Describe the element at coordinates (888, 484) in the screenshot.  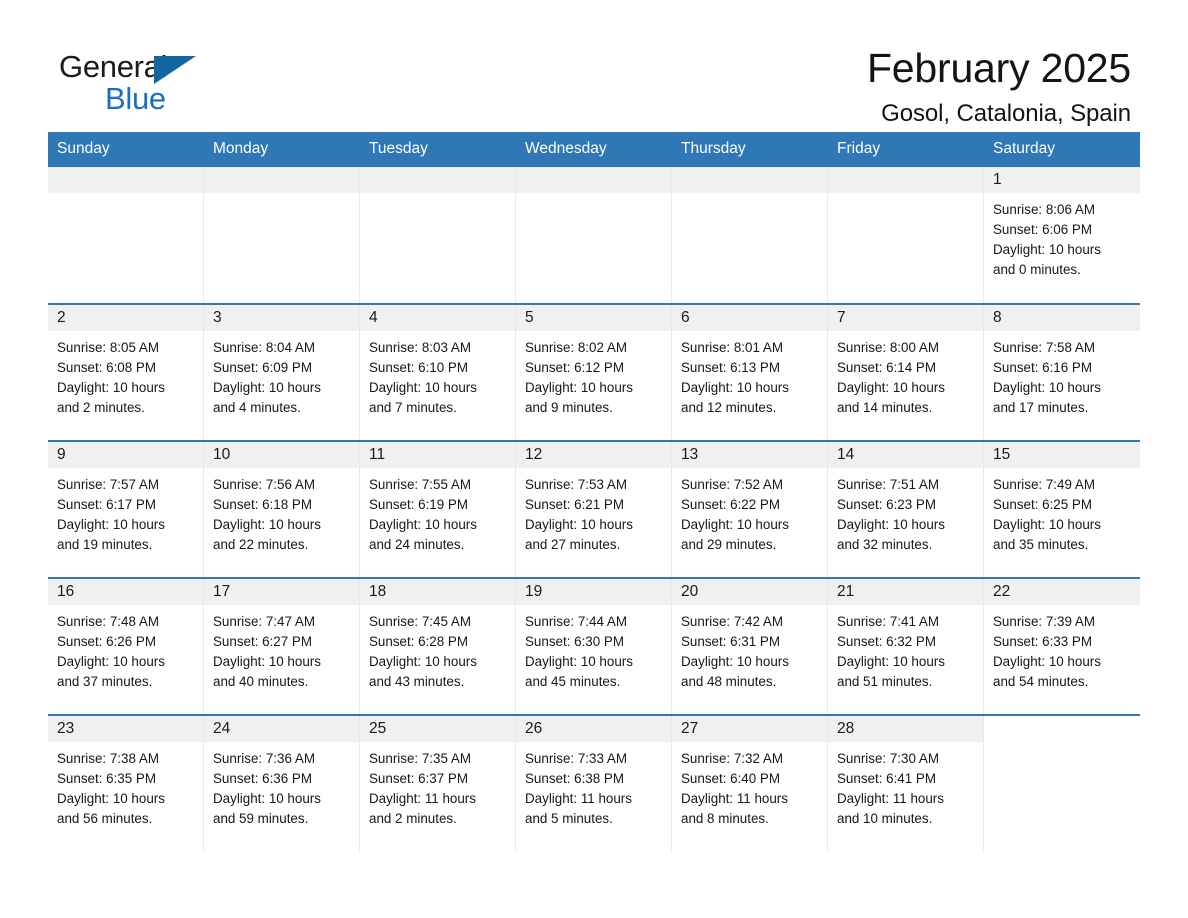
I see `sunrise-text: Sunrise: 7:51 AM` at that location.